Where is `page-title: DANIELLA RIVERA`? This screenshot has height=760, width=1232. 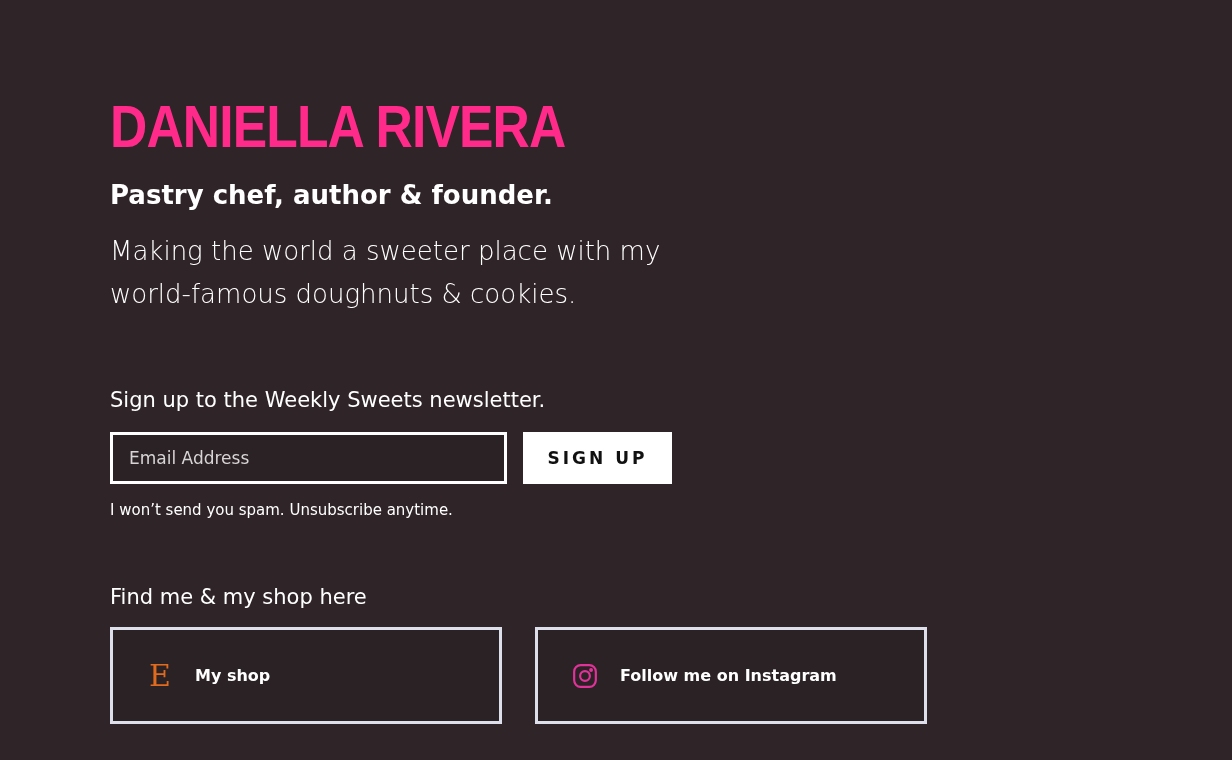
page-title: DANIELLA RIVERA is located at coordinates (338, 127).